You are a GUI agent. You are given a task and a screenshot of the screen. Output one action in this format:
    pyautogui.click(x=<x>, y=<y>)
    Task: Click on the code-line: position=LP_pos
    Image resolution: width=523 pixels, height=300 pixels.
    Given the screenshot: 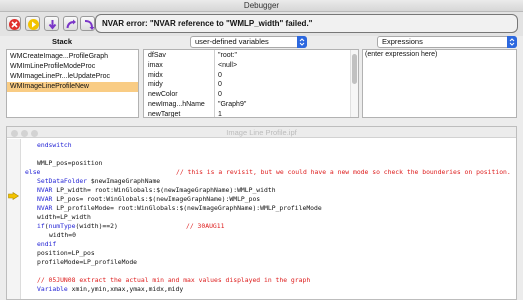 What is the action you would take?
    pyautogui.click(x=66, y=253)
    